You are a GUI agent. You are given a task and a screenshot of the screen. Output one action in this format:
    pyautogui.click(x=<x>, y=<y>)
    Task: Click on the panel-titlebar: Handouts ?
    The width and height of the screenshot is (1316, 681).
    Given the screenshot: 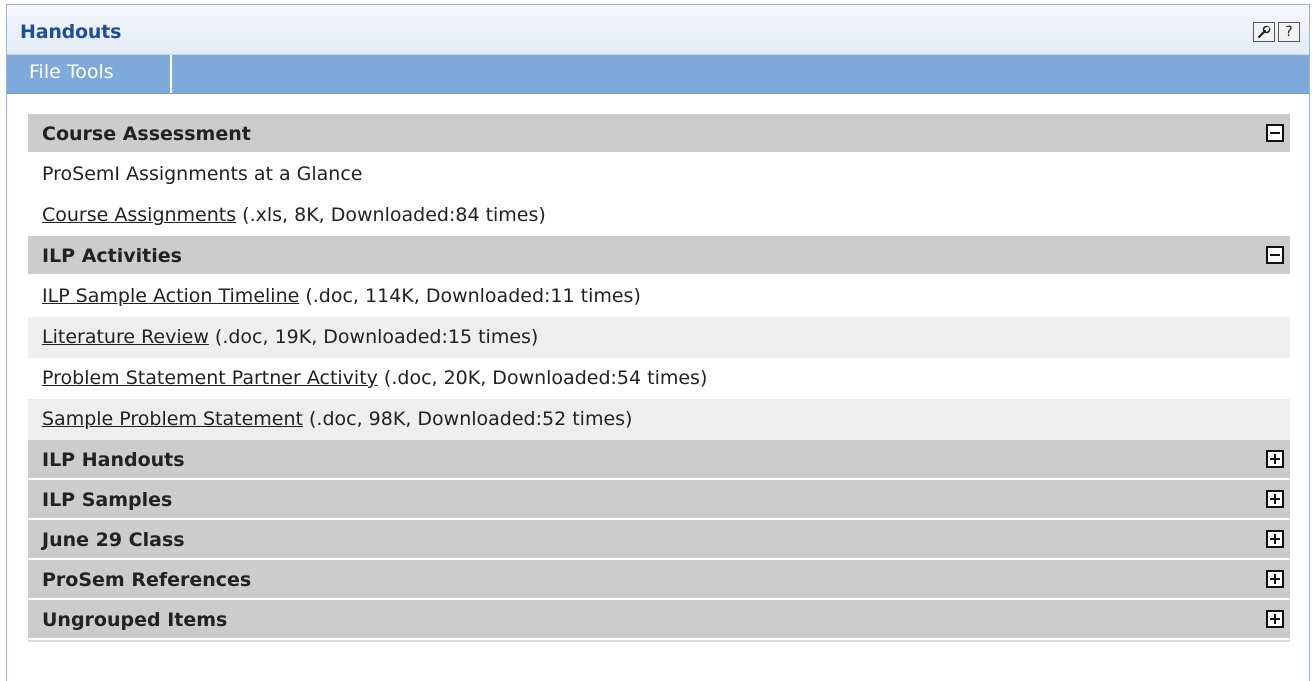 What is the action you would take?
    pyautogui.click(x=658, y=30)
    